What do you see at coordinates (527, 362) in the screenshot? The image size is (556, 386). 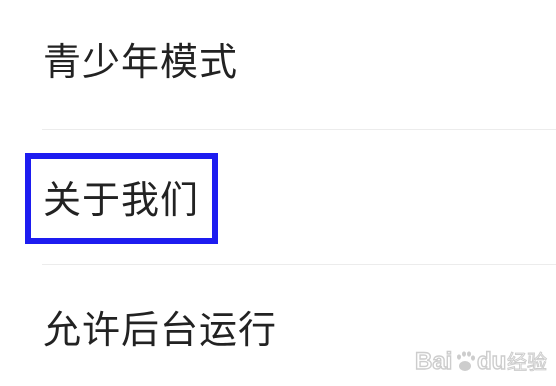 I see `svg-text: 经验` at bounding box center [527, 362].